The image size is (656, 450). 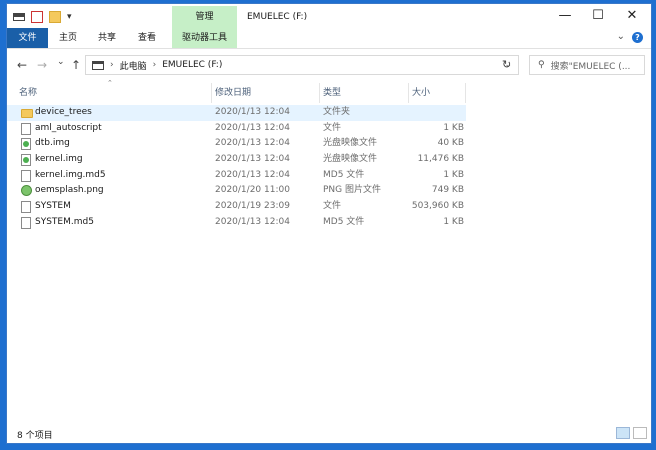 What do you see at coordinates (329, 434) in the screenshot?
I see `status-bar: 8 个项目` at bounding box center [329, 434].